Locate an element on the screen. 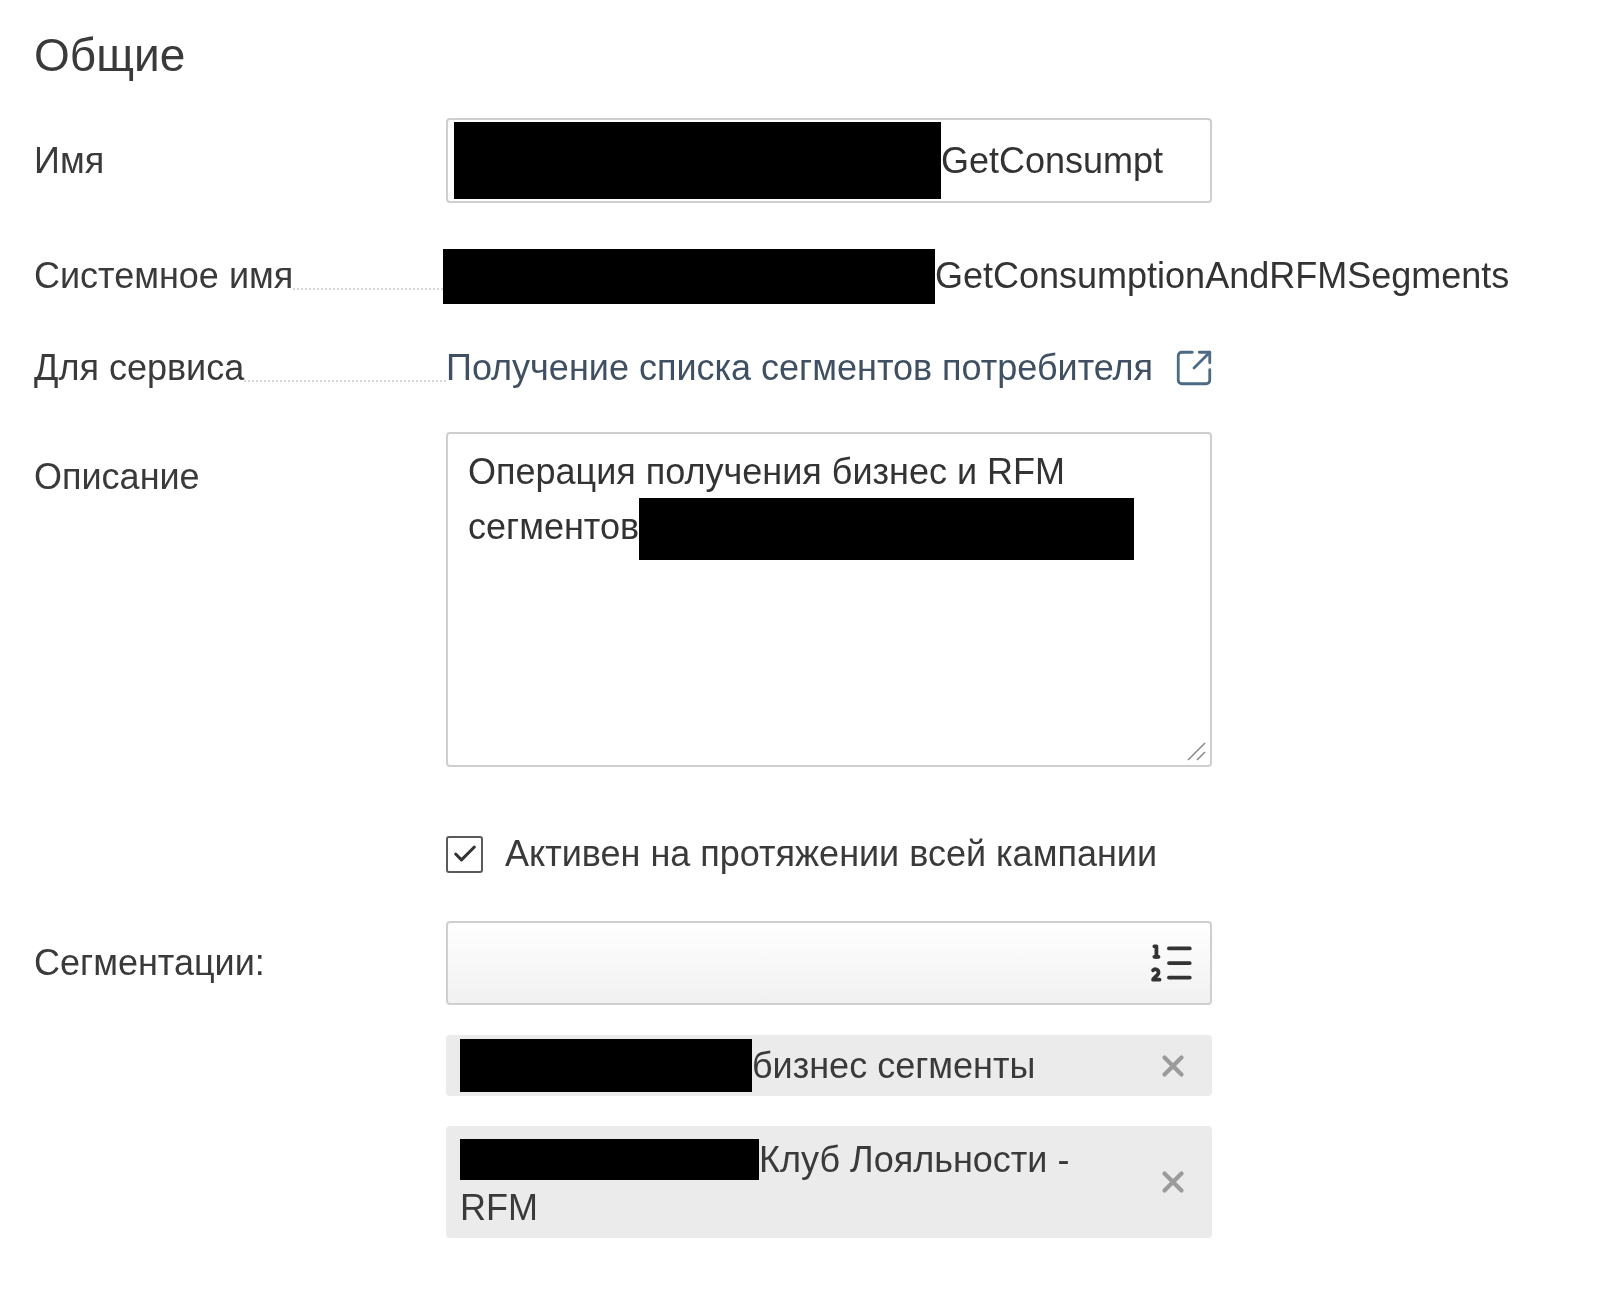 This screenshot has height=1292, width=1599. tag-text: бизнес сегменты is located at coordinates (894, 1065).